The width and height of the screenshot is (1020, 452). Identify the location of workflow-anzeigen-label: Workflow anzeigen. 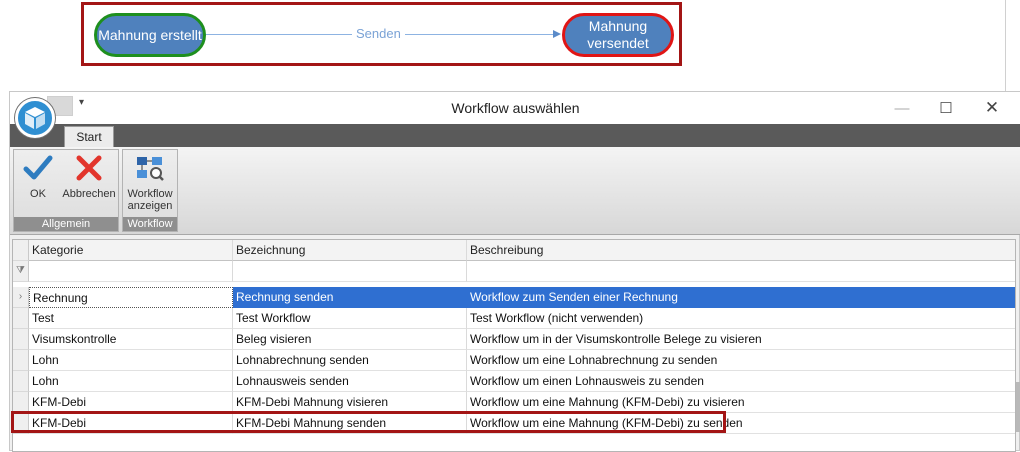
(149, 200).